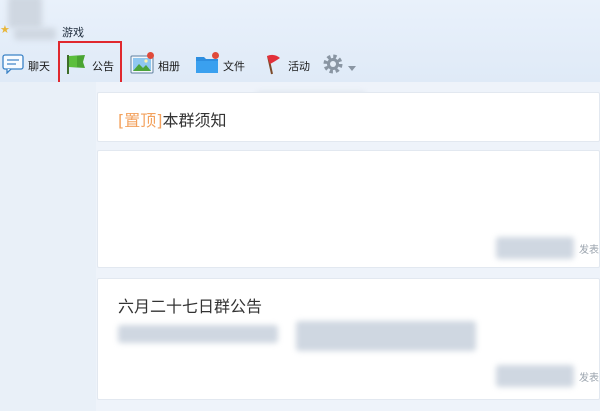  What do you see at coordinates (234, 66) in the screenshot?
I see `tab-files-label: 文件` at bounding box center [234, 66].